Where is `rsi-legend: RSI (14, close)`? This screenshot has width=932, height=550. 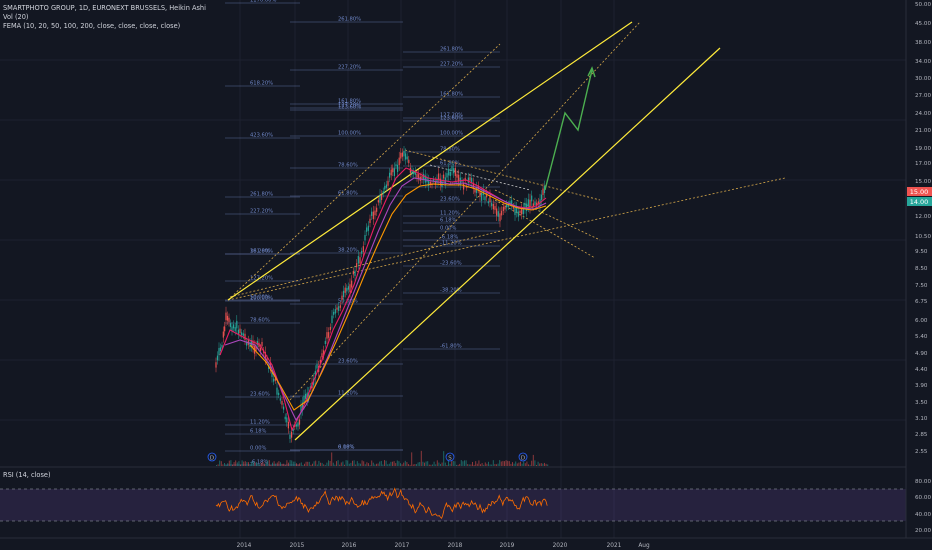
rsi-legend: RSI (14, close) is located at coordinates (27, 475).